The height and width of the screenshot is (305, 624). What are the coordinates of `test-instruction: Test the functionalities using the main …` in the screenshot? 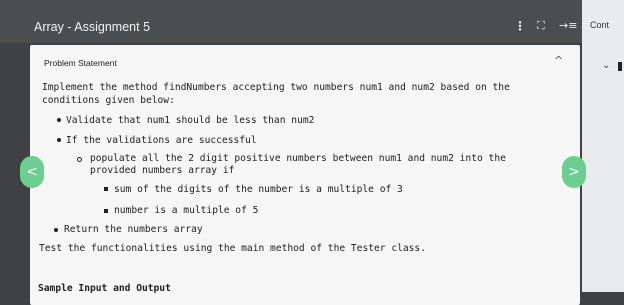 It's located at (232, 248).